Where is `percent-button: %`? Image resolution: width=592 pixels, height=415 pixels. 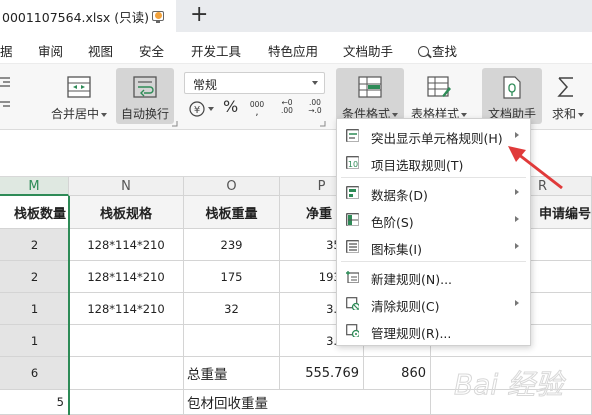
percent-button: % is located at coordinates (230, 106).